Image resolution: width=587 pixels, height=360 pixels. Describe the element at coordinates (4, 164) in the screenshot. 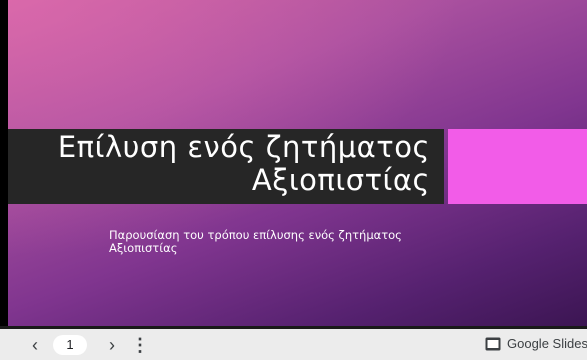

I see `left-border` at that location.